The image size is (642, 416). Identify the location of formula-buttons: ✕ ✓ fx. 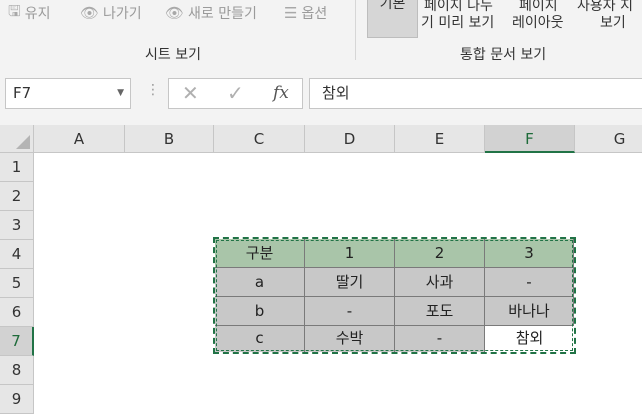
(235, 93).